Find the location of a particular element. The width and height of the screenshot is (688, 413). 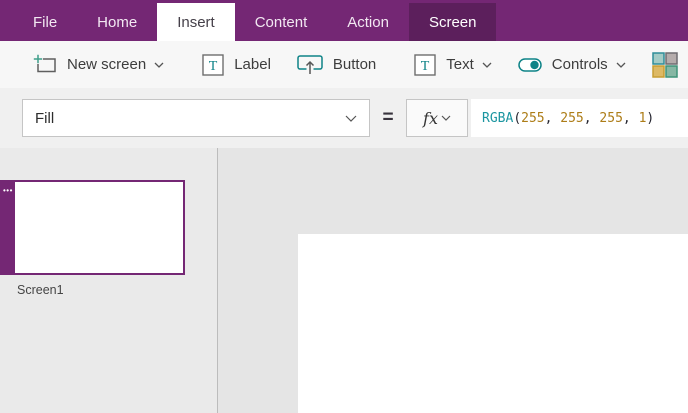

button-icon is located at coordinates (310, 64).